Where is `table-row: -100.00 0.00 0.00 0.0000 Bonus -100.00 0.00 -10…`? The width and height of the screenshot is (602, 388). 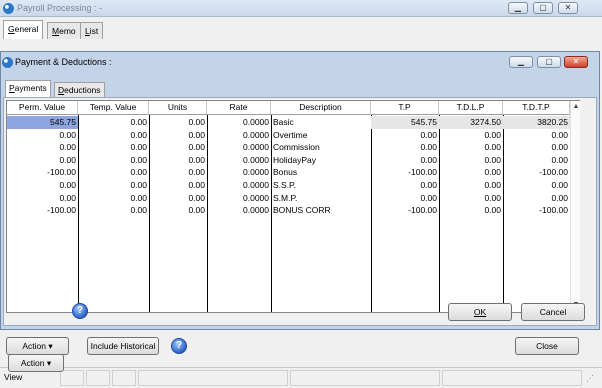
table-row: -100.00 0.00 0.00 0.0000 Bonus -100.00 0.00 -10… is located at coordinates (288, 172).